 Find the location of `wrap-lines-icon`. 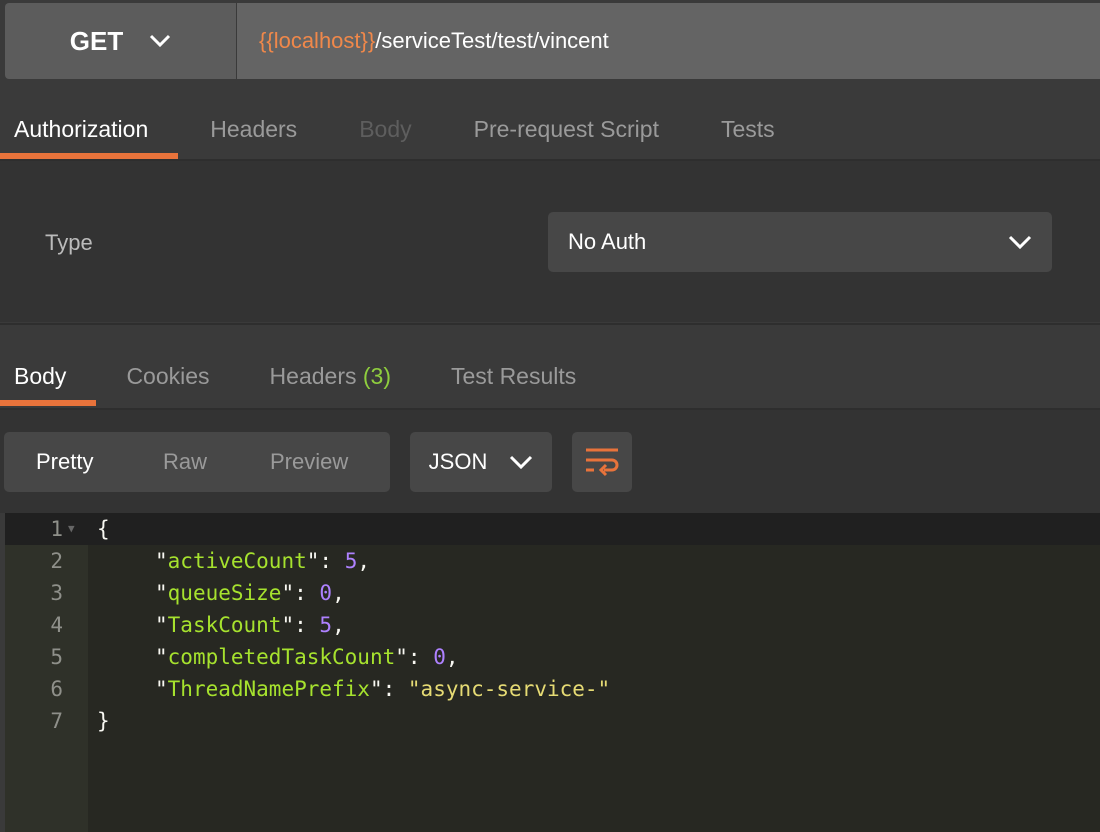

wrap-lines-icon is located at coordinates (602, 462).